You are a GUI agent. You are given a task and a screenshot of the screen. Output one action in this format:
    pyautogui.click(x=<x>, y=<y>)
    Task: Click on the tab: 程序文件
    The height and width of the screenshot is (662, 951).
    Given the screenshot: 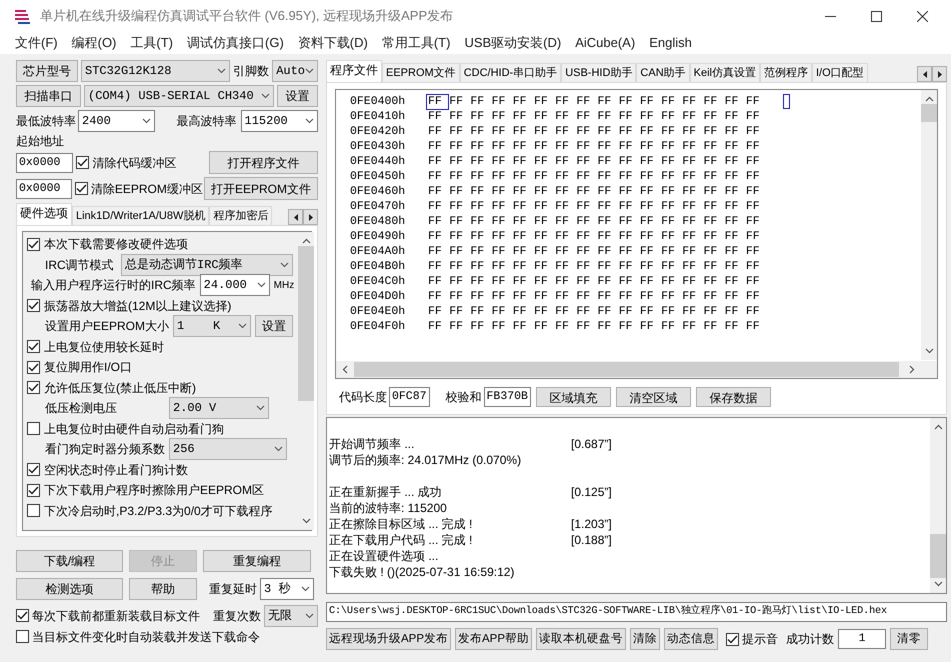 What is the action you would take?
    pyautogui.click(x=354, y=71)
    